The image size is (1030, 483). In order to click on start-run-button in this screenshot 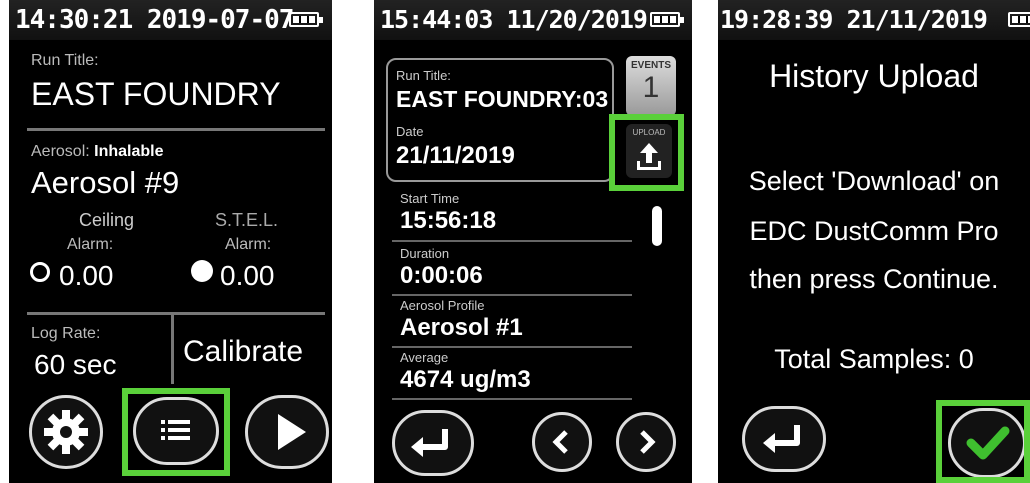, I will do `click(287, 432)`.